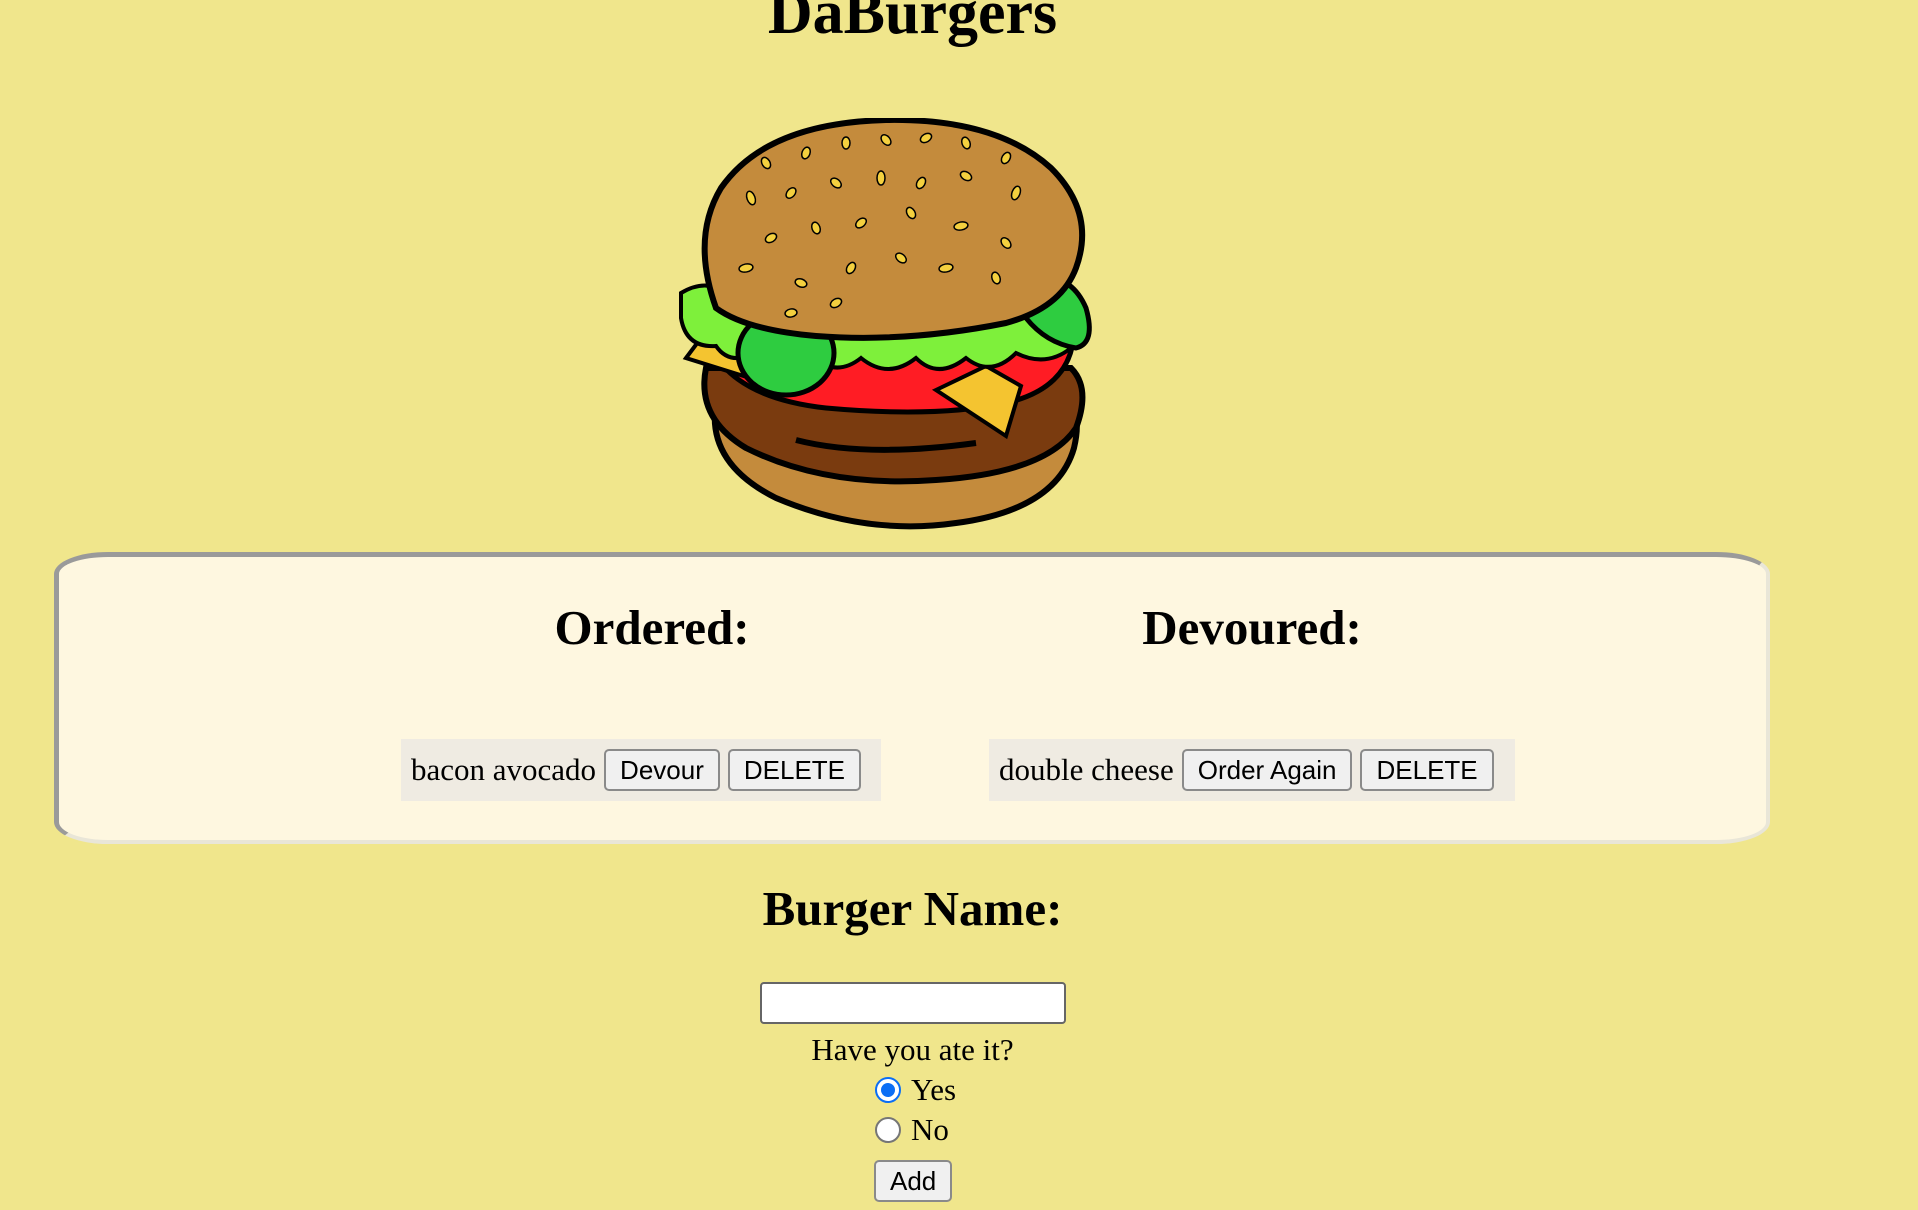  I want to click on radio-no-input, so click(888, 1130).